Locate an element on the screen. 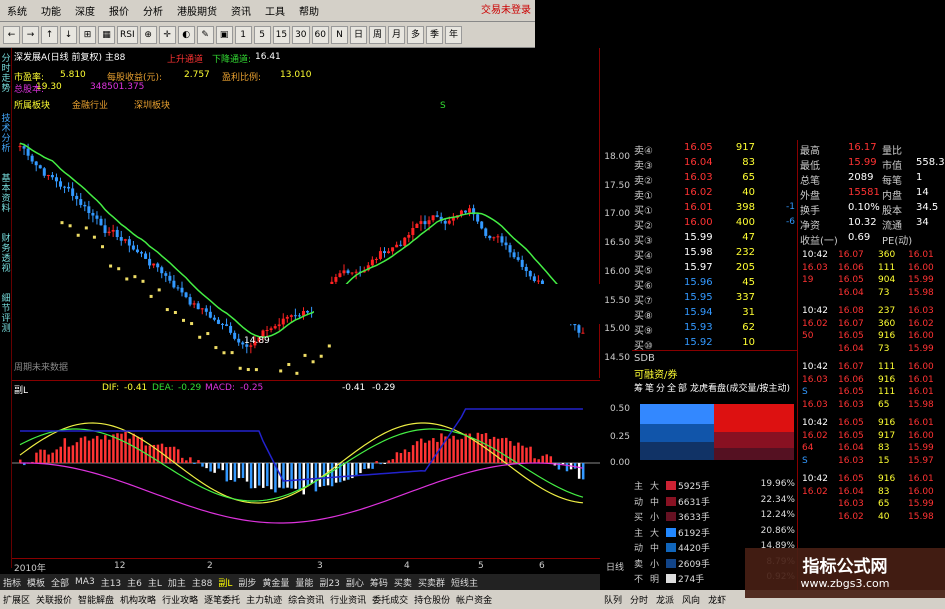  right-bottom-tab: 龙派 is located at coordinates (665, 599).